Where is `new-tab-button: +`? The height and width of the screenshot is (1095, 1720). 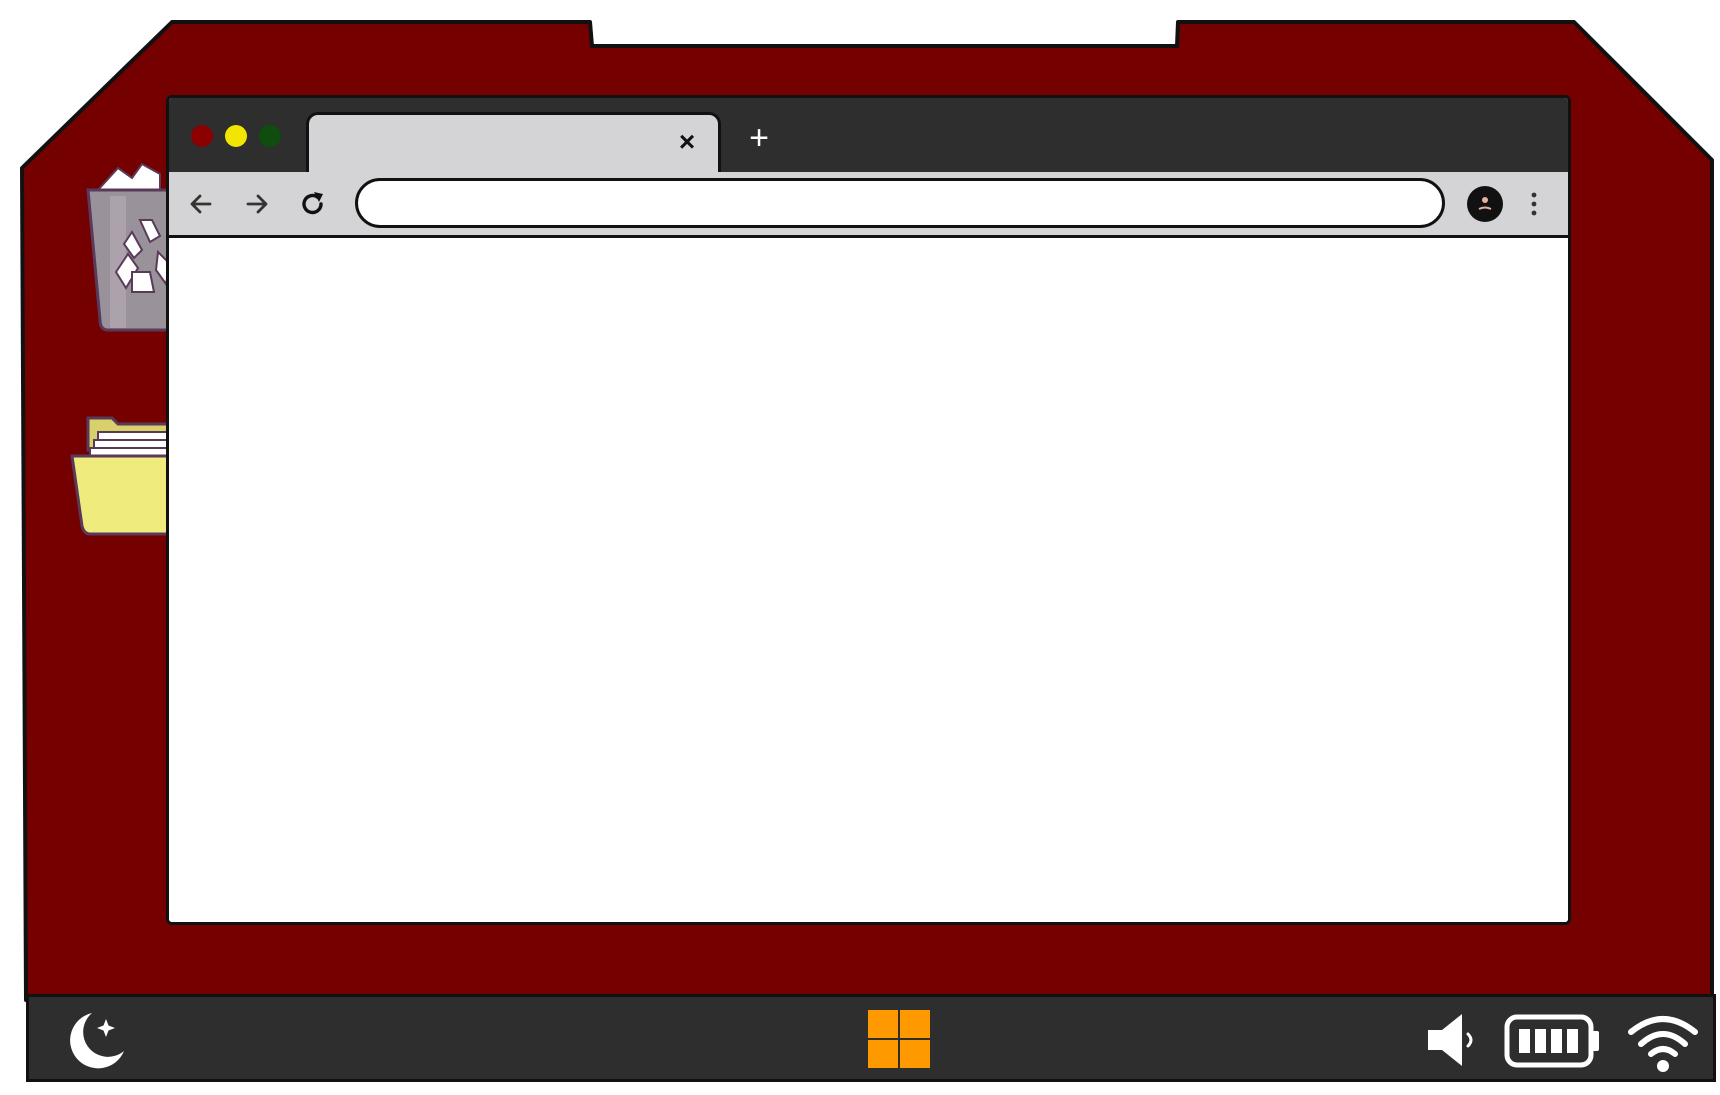
new-tab-button: + is located at coordinates (759, 138).